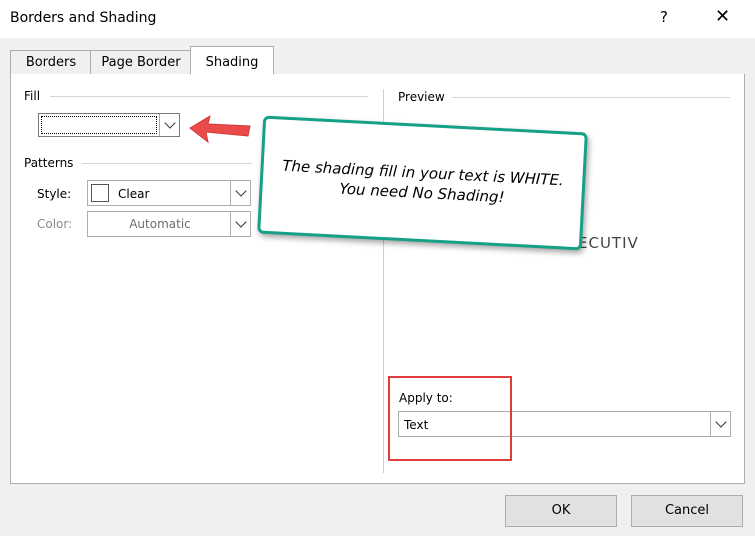 The height and width of the screenshot is (536, 755). I want to click on preview-label: Preview, so click(421, 97).